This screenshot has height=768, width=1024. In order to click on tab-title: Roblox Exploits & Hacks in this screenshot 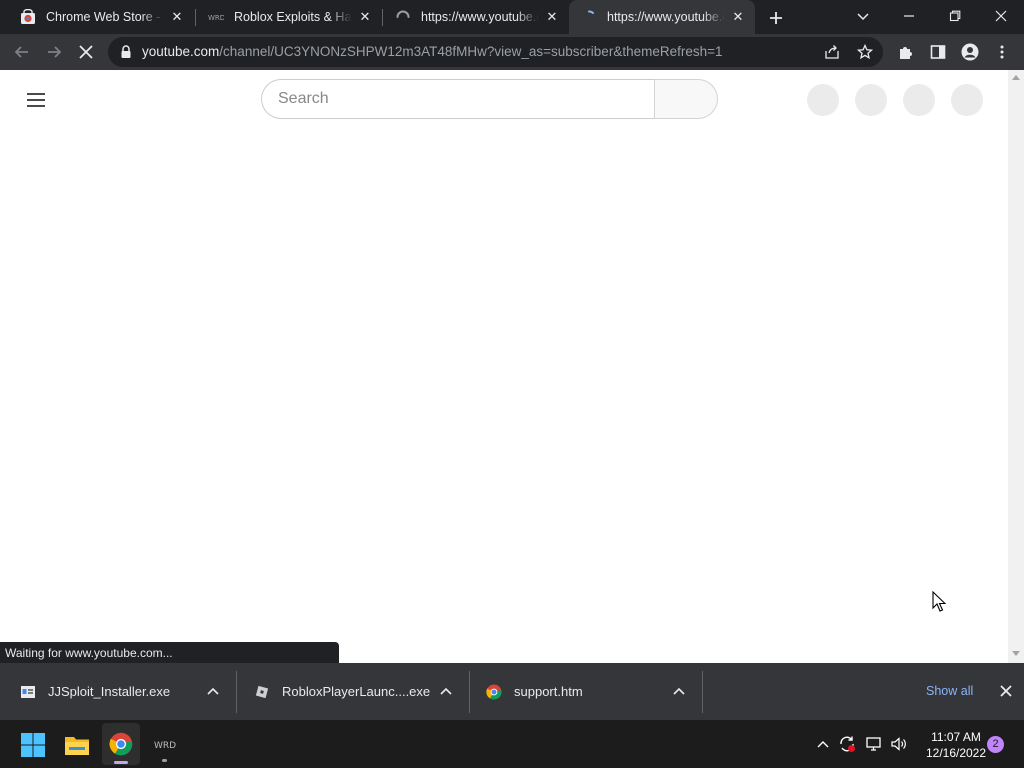, I will do `click(293, 17)`.